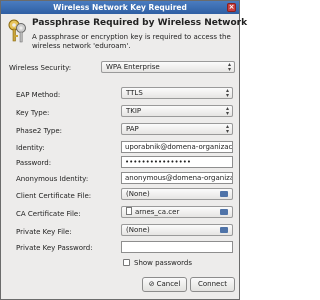  Describe the element at coordinates (177, 111) in the screenshot. I see `key-type-select: TKIP ▴ ▾` at that location.